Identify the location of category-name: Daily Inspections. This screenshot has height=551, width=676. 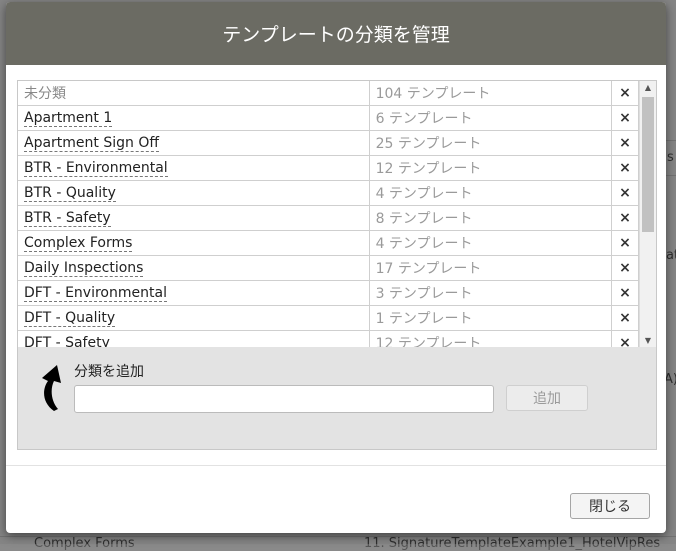
(84, 268).